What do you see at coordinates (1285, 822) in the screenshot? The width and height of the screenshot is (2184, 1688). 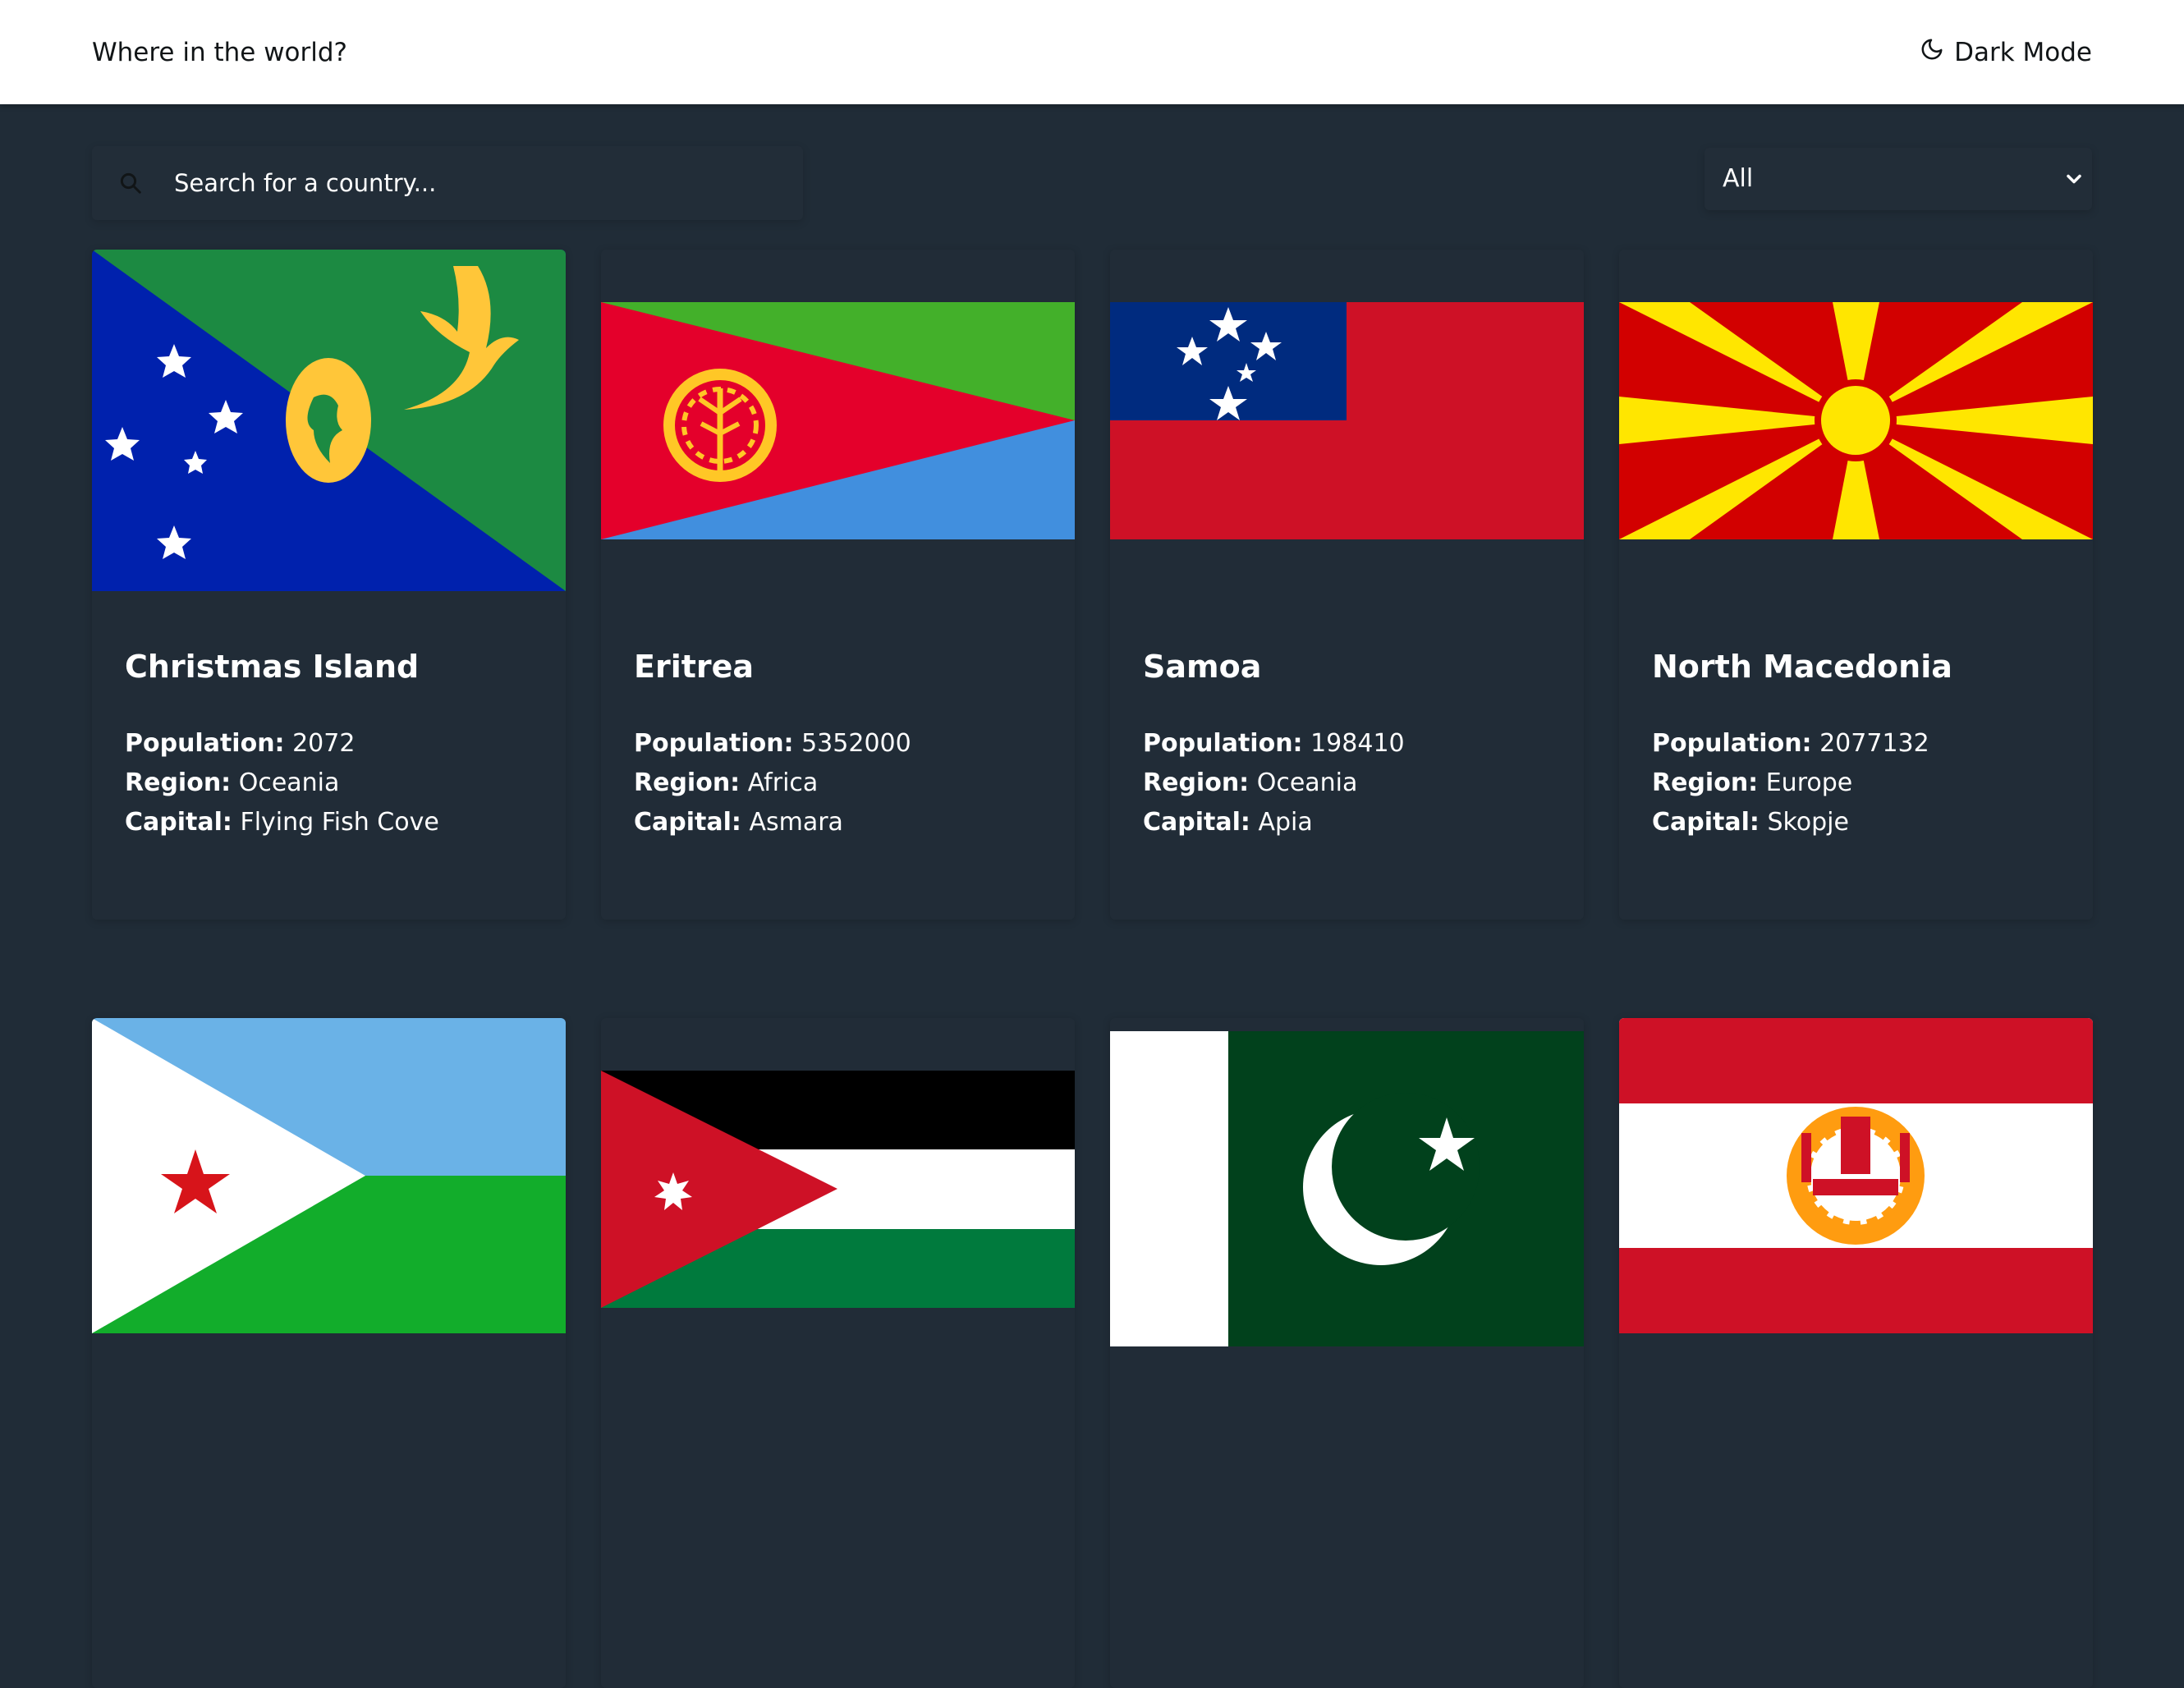 I see `capital-value: Apia` at bounding box center [1285, 822].